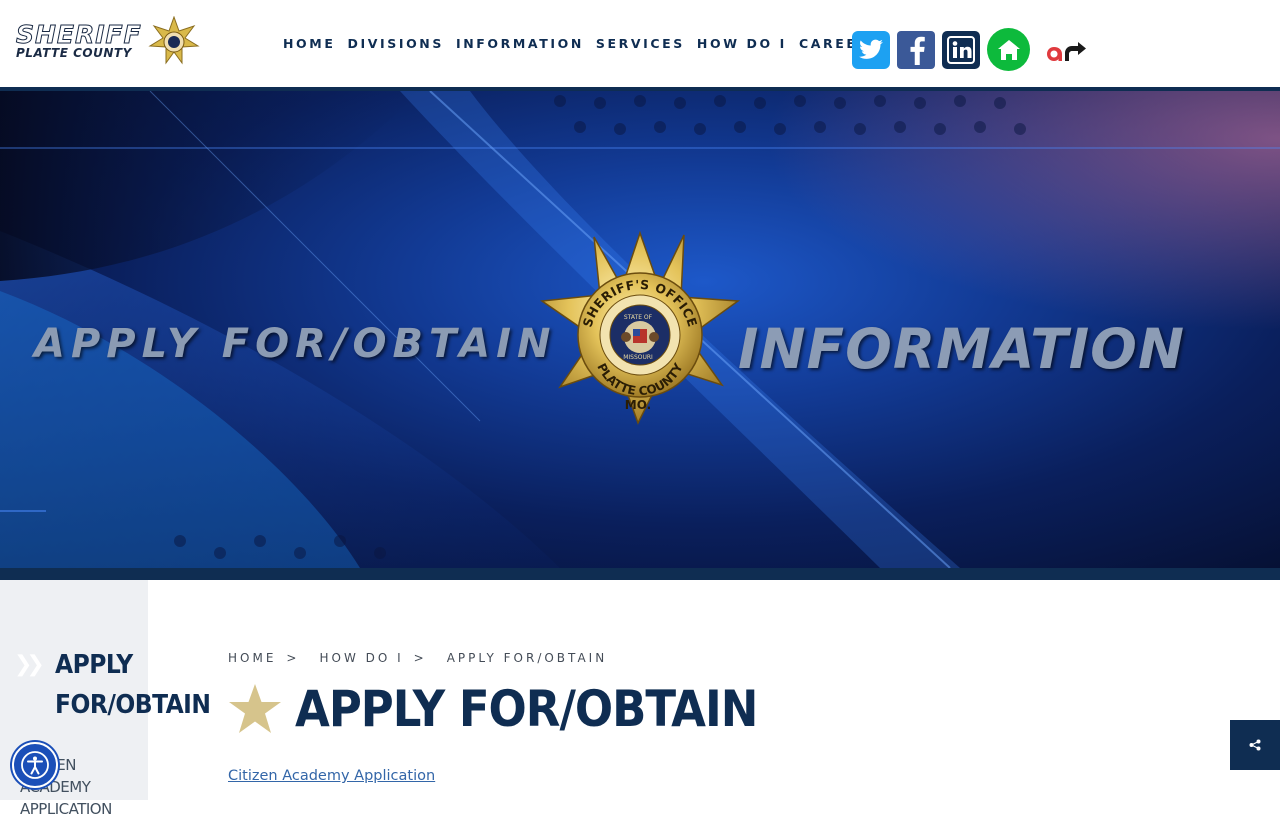  What do you see at coordinates (133, 685) in the screenshot?
I see `sidebar-title: APPLY FOR/OBTAIN` at bounding box center [133, 685].